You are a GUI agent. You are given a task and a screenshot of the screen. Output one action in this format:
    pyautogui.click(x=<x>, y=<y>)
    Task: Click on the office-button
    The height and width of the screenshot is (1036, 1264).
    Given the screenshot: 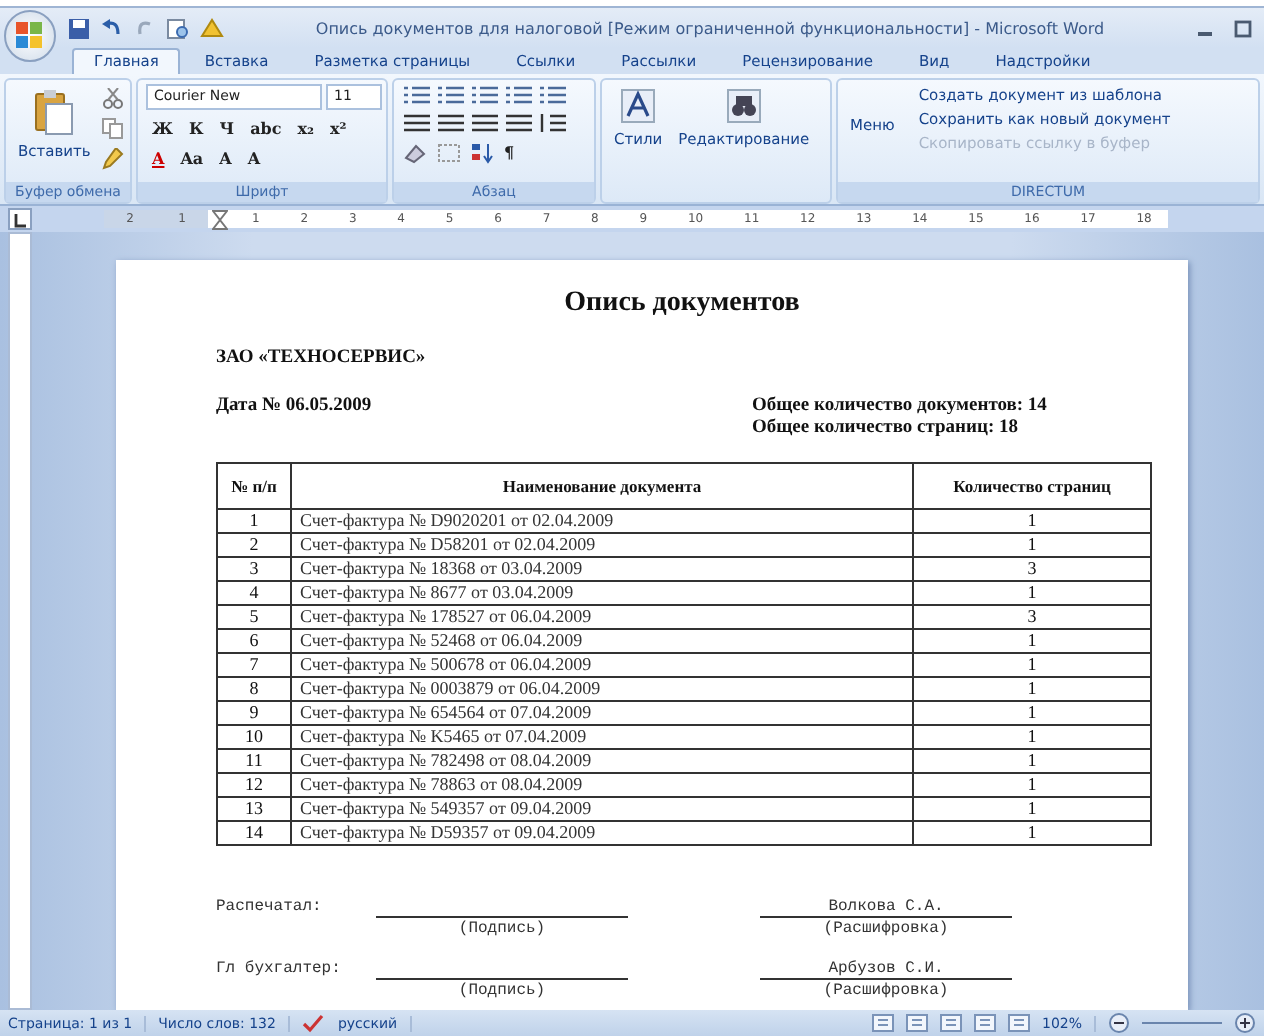 What is the action you would take?
    pyautogui.click(x=30, y=36)
    